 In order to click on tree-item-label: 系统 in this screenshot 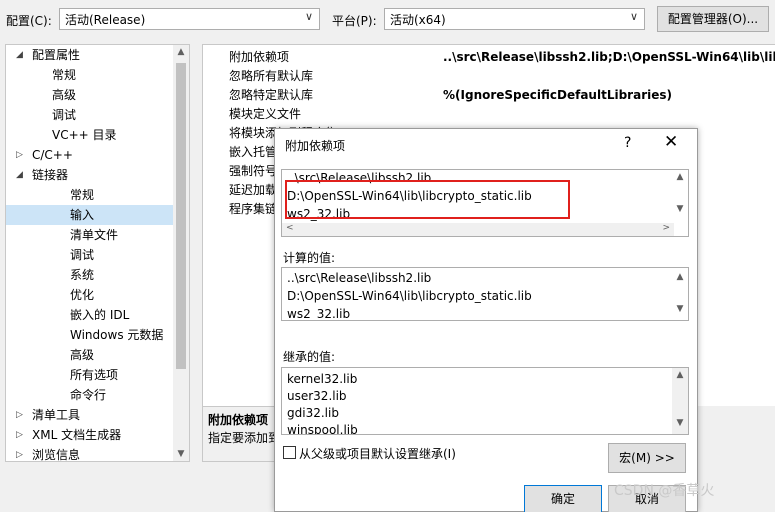, I will do `click(82, 275)`.